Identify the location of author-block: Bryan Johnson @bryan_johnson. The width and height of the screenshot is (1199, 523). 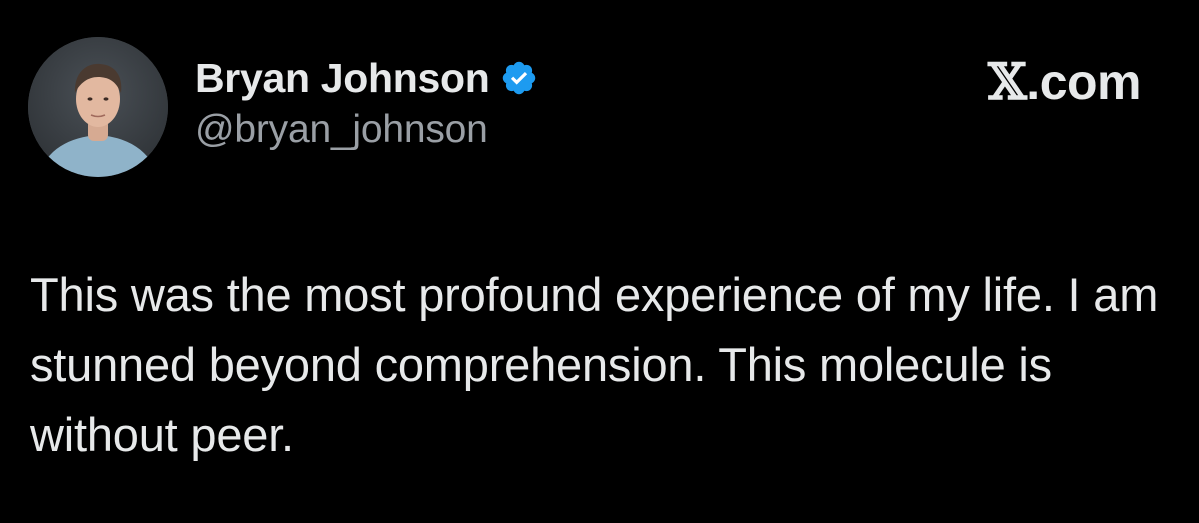
(366, 102).